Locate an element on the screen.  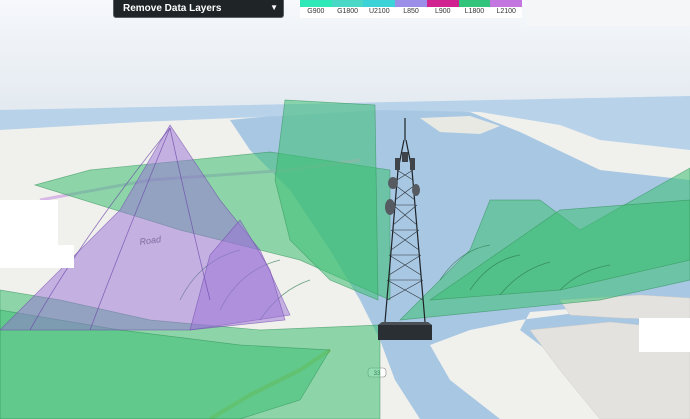
right-info-panel is located at coordinates (664, 335).